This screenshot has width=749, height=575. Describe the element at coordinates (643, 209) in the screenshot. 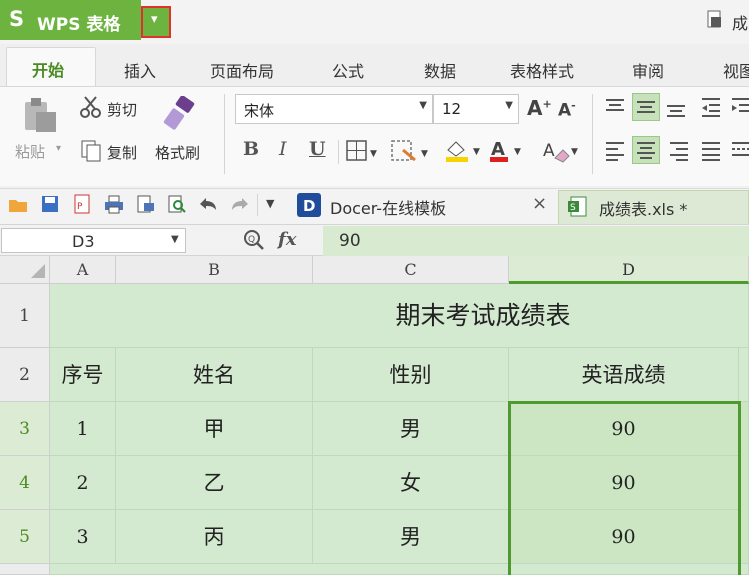

I see `file-tab-label: 成绩表.xls *` at that location.